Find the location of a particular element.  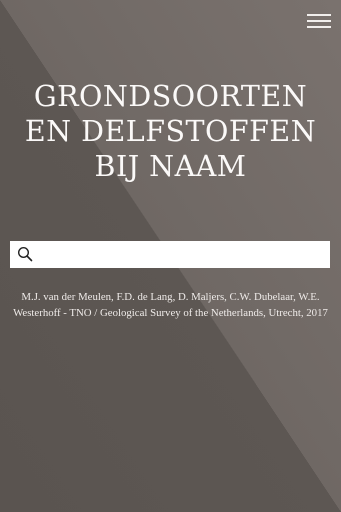

search-bar is located at coordinates (170, 254).